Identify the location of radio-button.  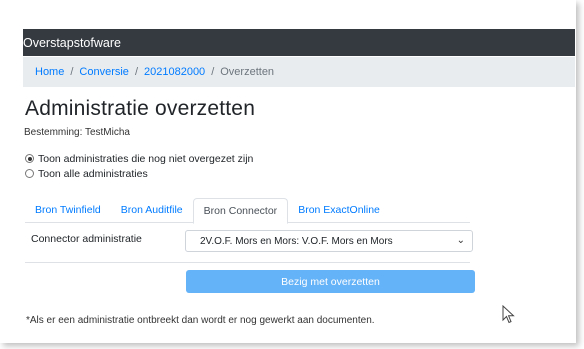
(29, 173).